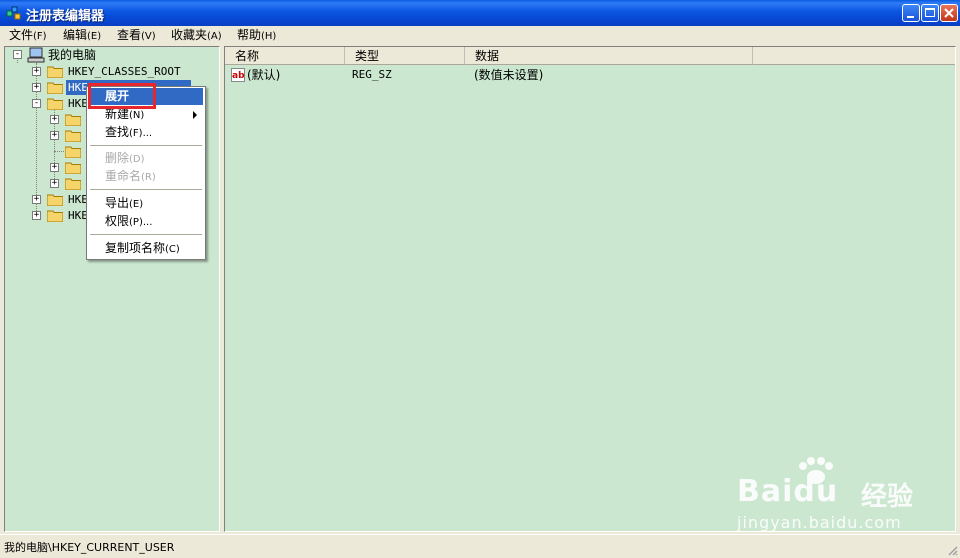 The image size is (960, 558). Describe the element at coordinates (146, 203) in the screenshot. I see `ctx-item-export: 导出(E)` at that location.